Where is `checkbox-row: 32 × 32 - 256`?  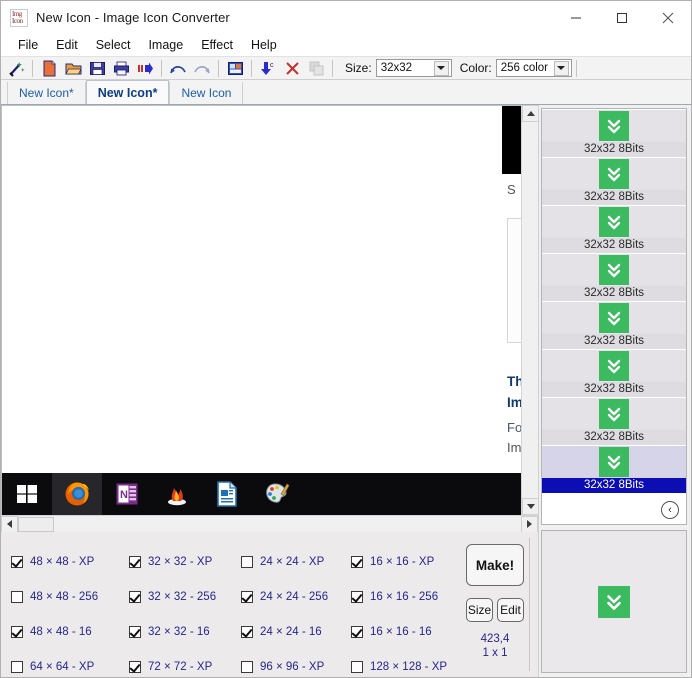
checkbox-row: 32 × 32 - 256 is located at coordinates (185, 596).